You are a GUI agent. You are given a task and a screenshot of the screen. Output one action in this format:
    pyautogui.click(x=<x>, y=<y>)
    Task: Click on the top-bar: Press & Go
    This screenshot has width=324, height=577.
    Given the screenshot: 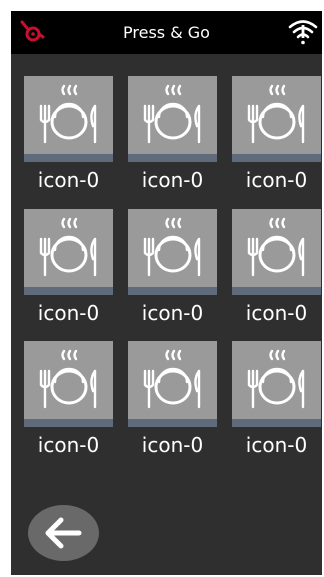 What is the action you would take?
    pyautogui.click(x=166, y=32)
    